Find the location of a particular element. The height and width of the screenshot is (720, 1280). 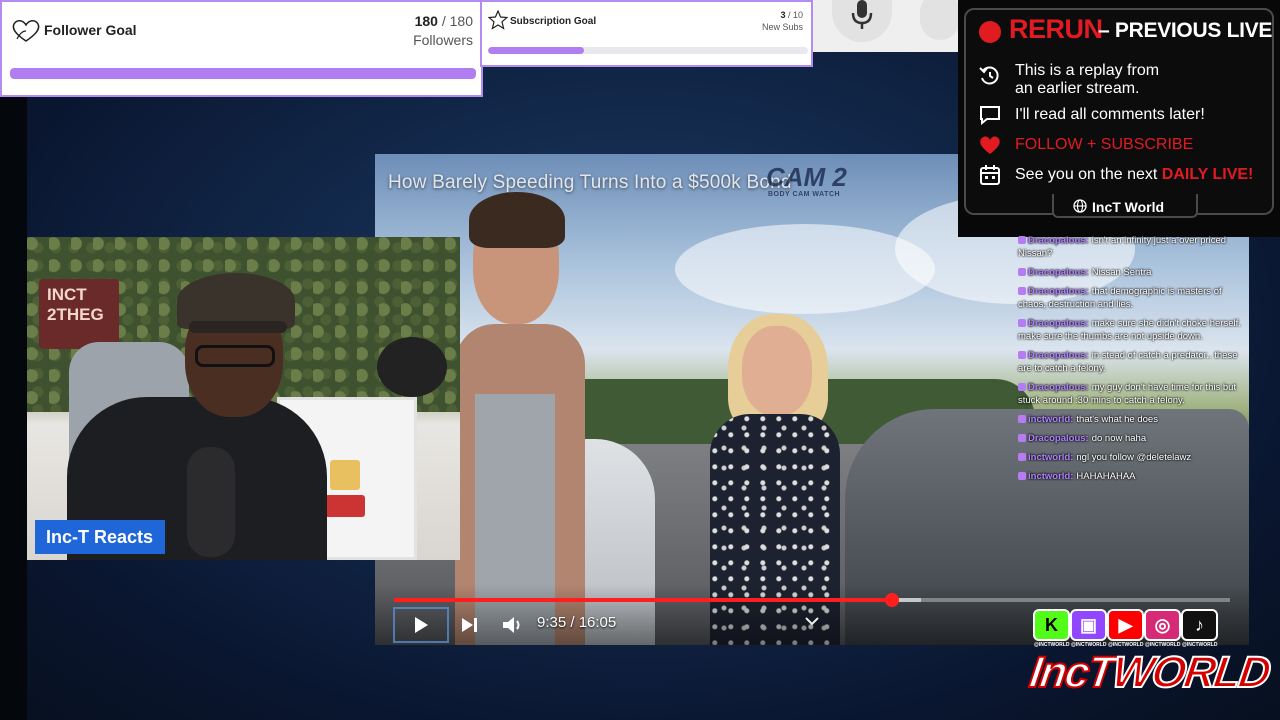

neon-sign-line: INCT is located at coordinates (67, 294).